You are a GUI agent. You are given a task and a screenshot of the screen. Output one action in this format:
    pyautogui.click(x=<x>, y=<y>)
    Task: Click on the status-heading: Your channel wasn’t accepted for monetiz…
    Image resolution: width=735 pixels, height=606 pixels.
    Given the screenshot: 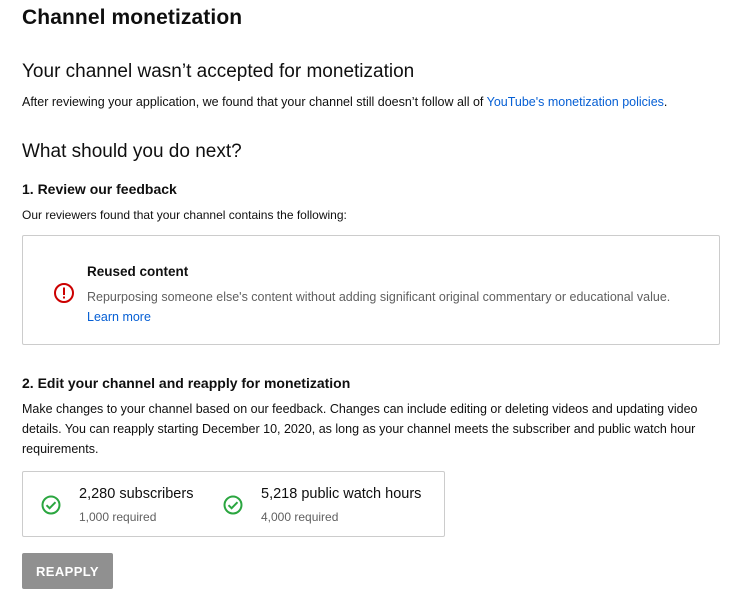 What is the action you would take?
    pyautogui.click(x=218, y=71)
    